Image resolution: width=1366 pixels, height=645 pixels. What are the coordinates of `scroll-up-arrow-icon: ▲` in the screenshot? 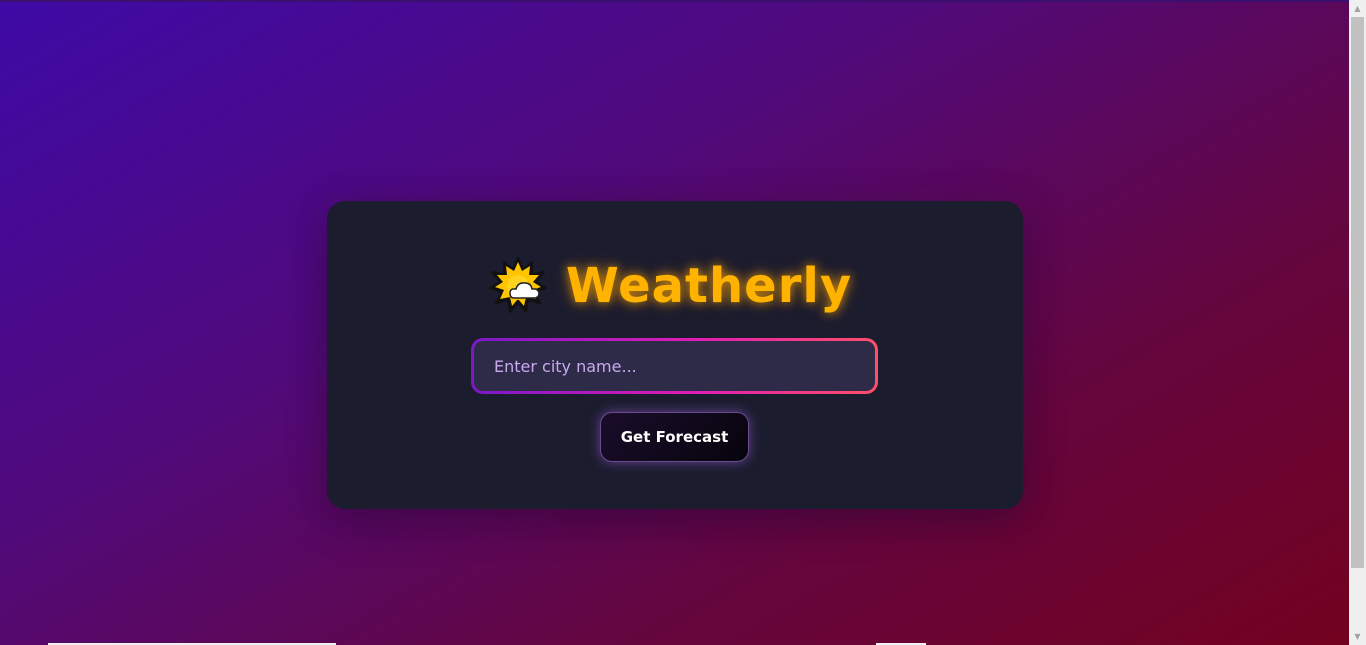 It's located at (1357, 8).